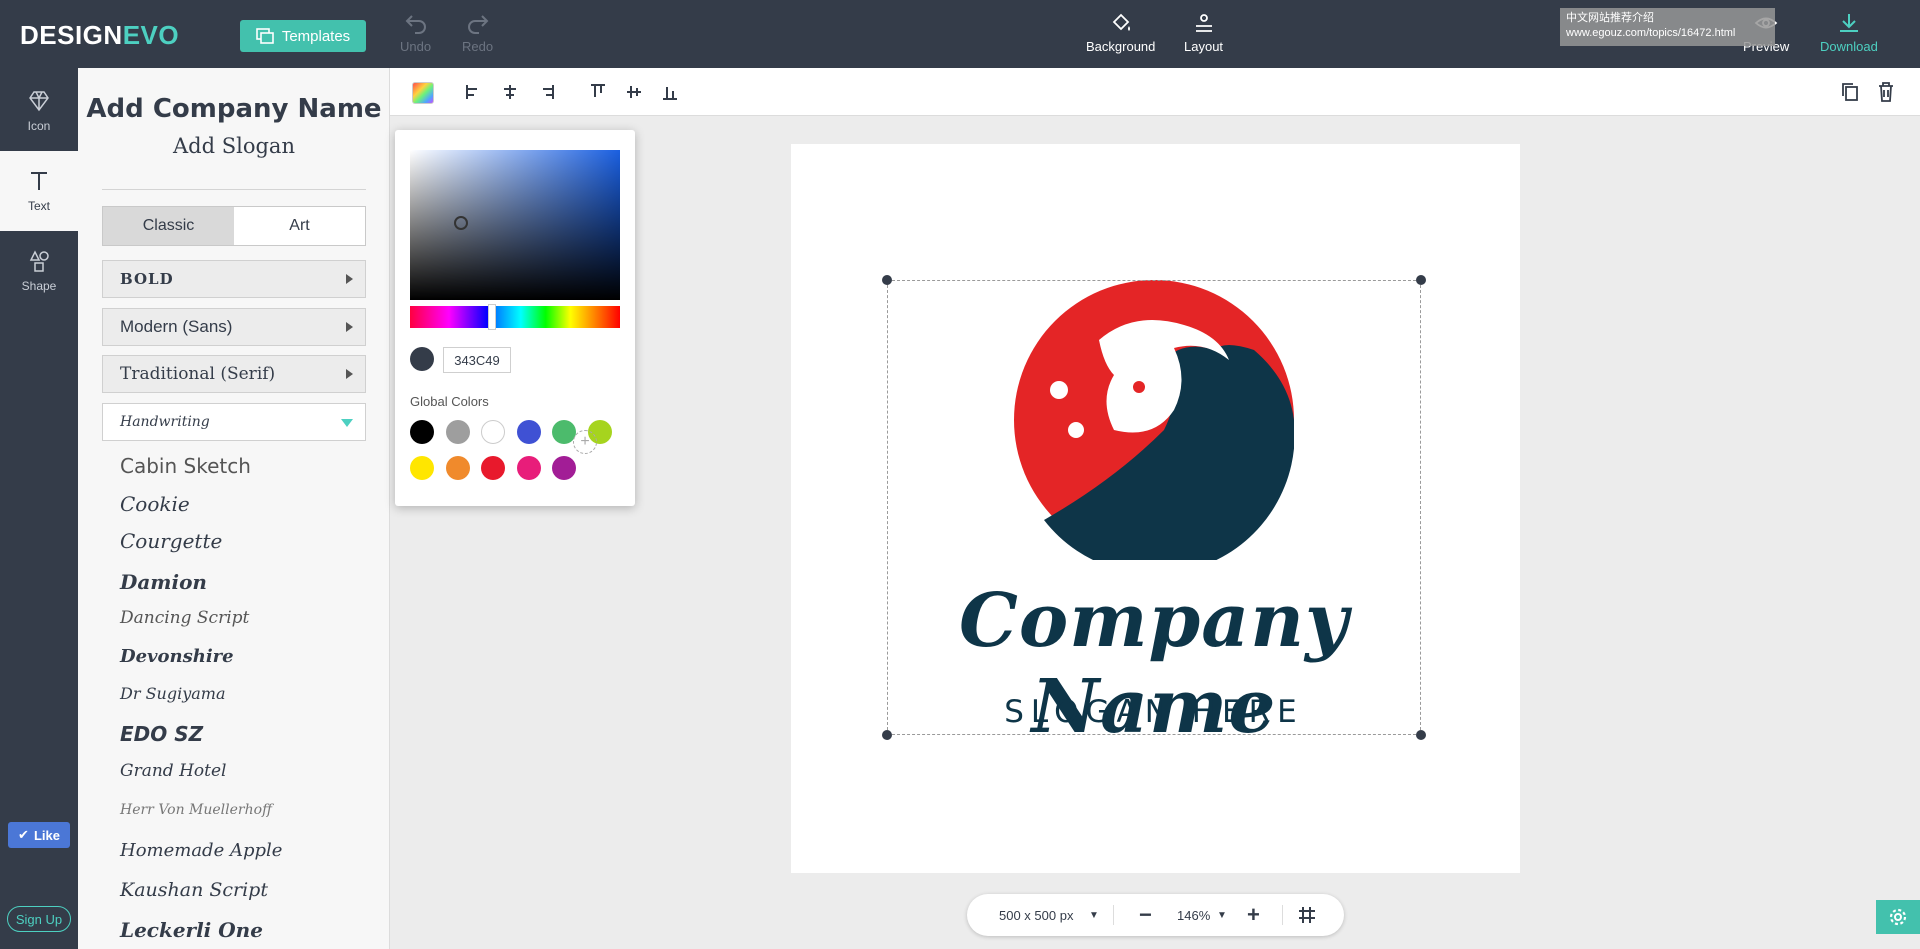 This screenshot has height=949, width=1920. I want to click on font-item: Leckerli One, so click(191, 930).